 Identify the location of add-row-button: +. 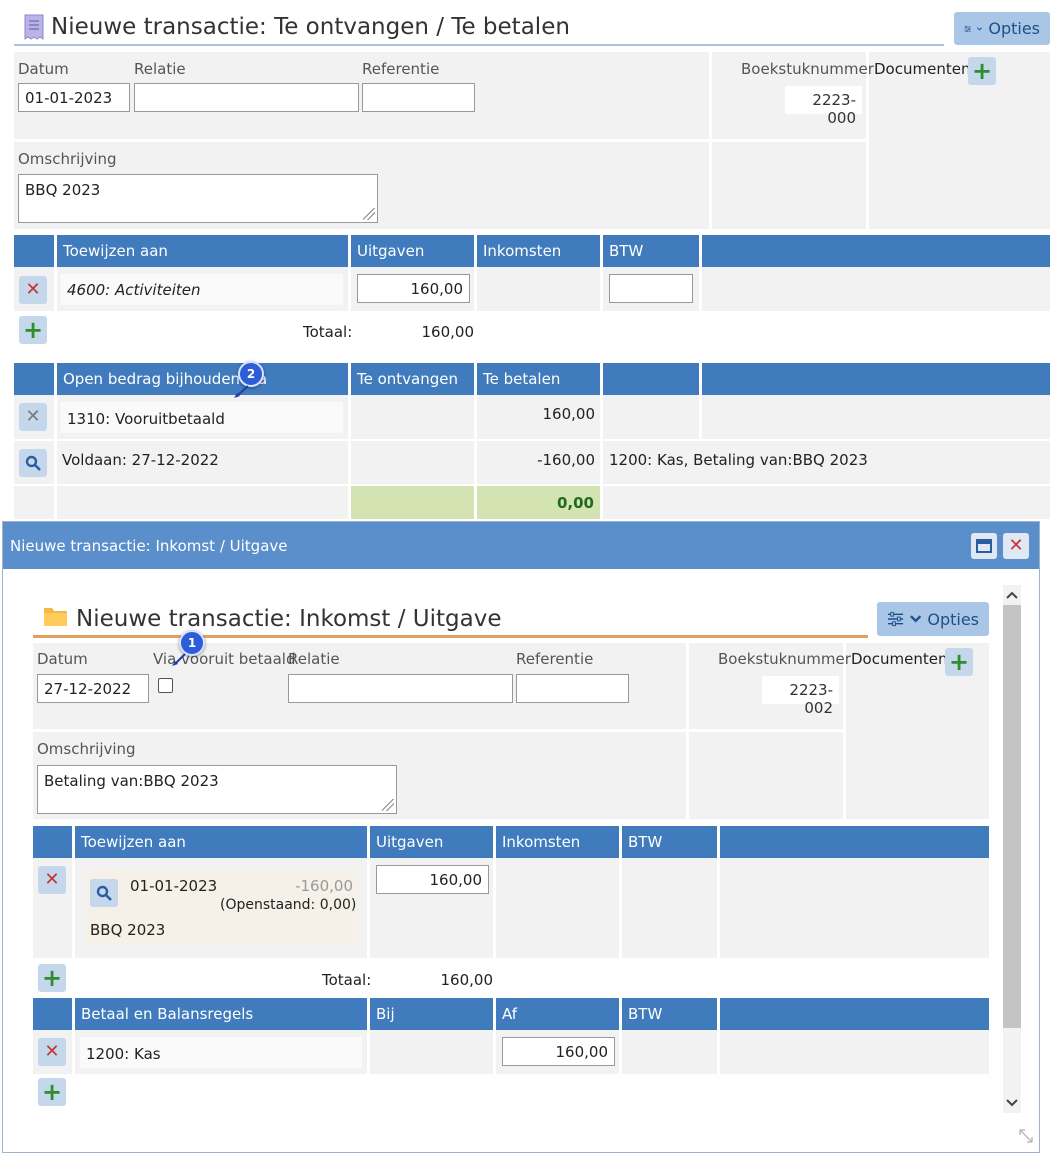
(33, 330).